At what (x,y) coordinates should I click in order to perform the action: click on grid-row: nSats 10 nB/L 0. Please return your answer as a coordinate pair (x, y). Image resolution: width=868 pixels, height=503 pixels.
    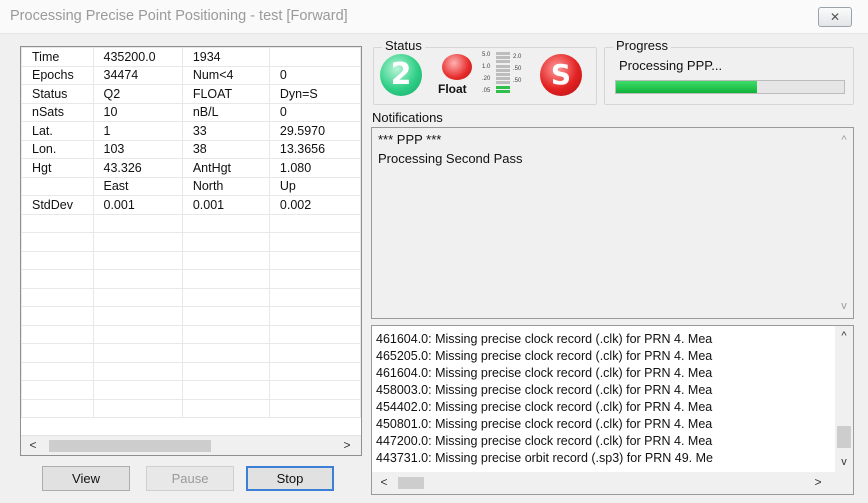
    Looking at the image, I should click on (191, 112).